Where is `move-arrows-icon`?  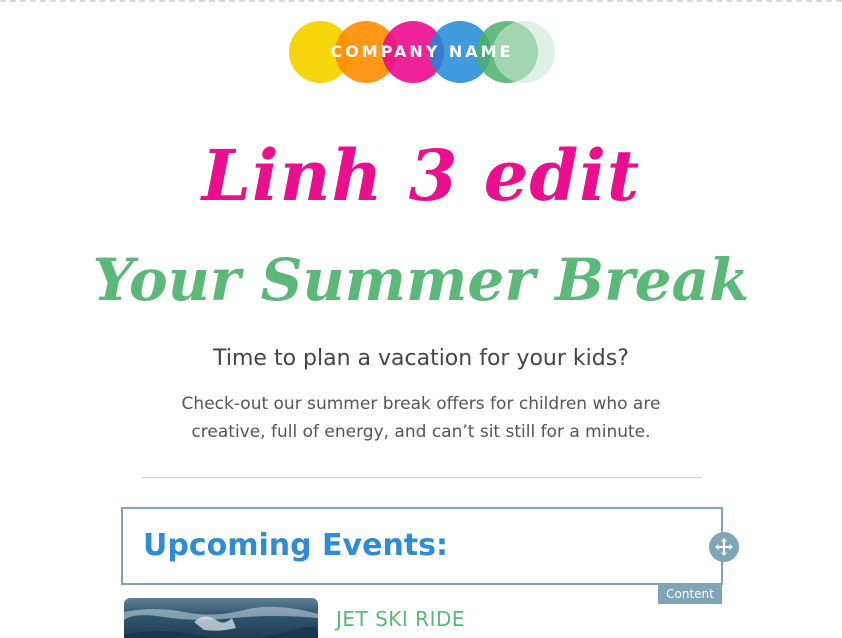 move-arrows-icon is located at coordinates (724, 547).